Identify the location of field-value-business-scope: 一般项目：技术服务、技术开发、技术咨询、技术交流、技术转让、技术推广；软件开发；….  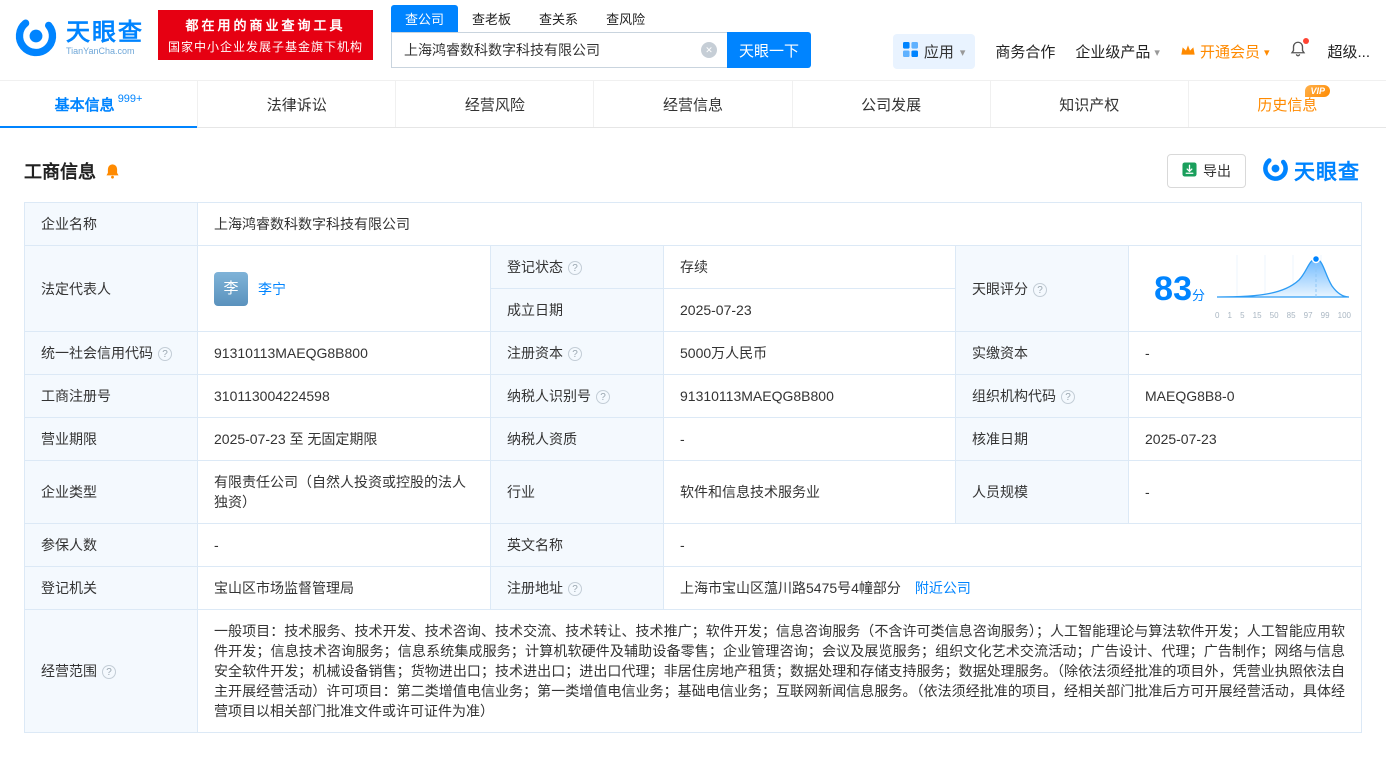
(779, 671).